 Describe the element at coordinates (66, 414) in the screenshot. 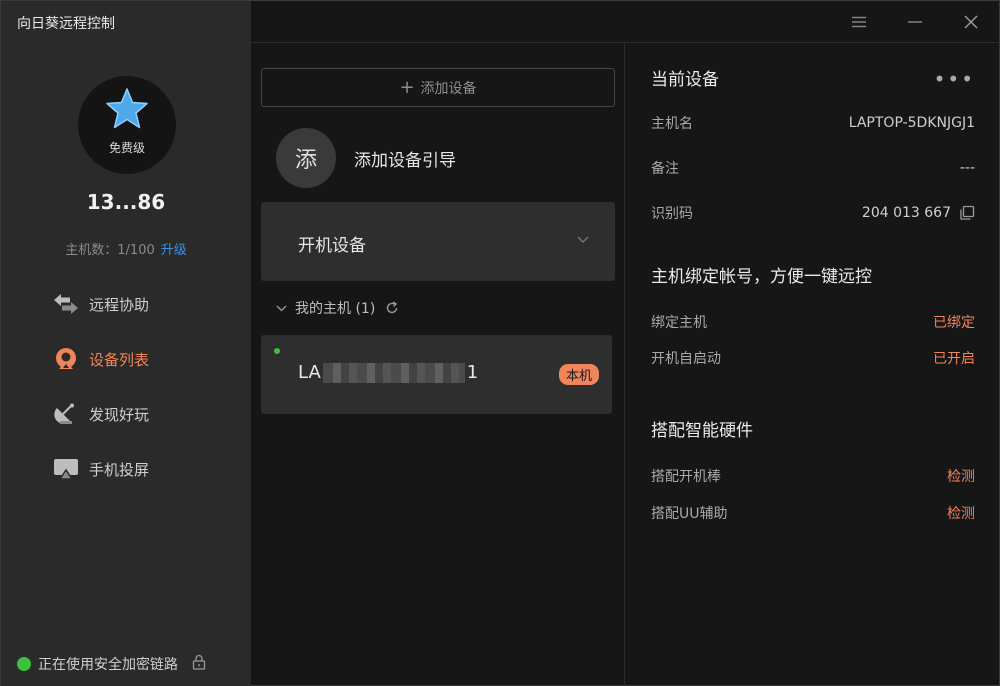

I see `discover-icon` at that location.